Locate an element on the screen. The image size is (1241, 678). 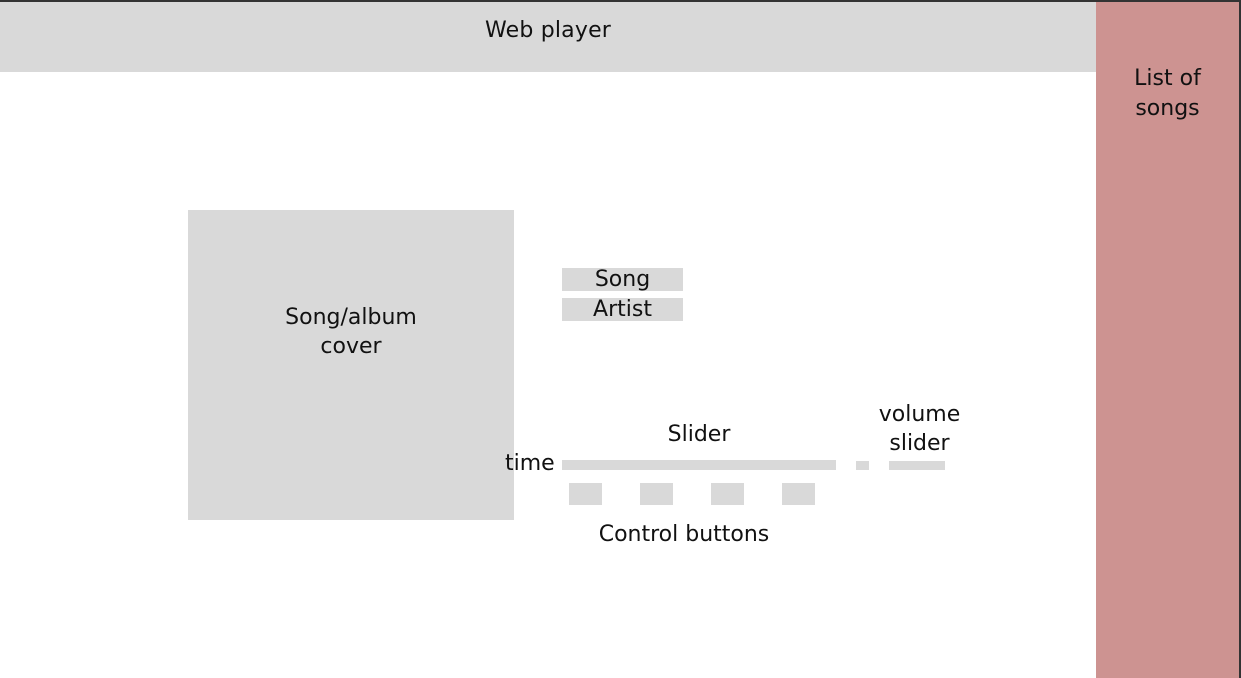
volume-slider-label: volume slider is located at coordinates (919, 429).